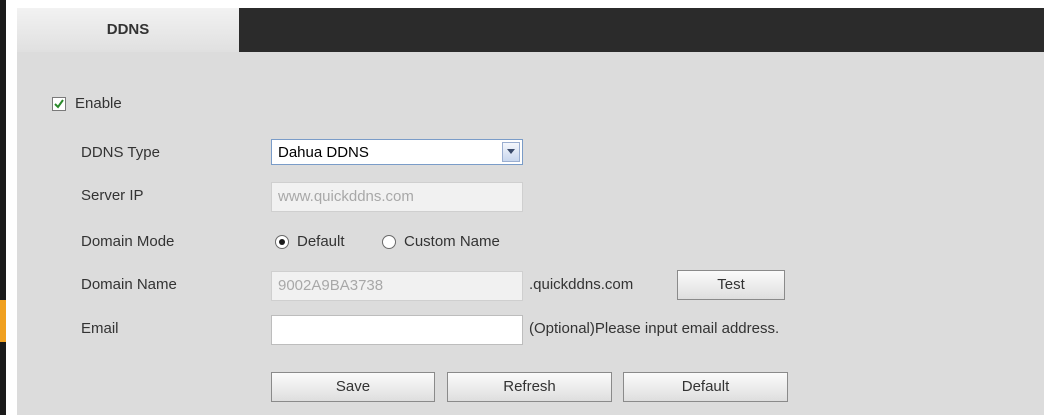  What do you see at coordinates (128, 241) in the screenshot?
I see `domain-mode-label: Domain Mode` at bounding box center [128, 241].